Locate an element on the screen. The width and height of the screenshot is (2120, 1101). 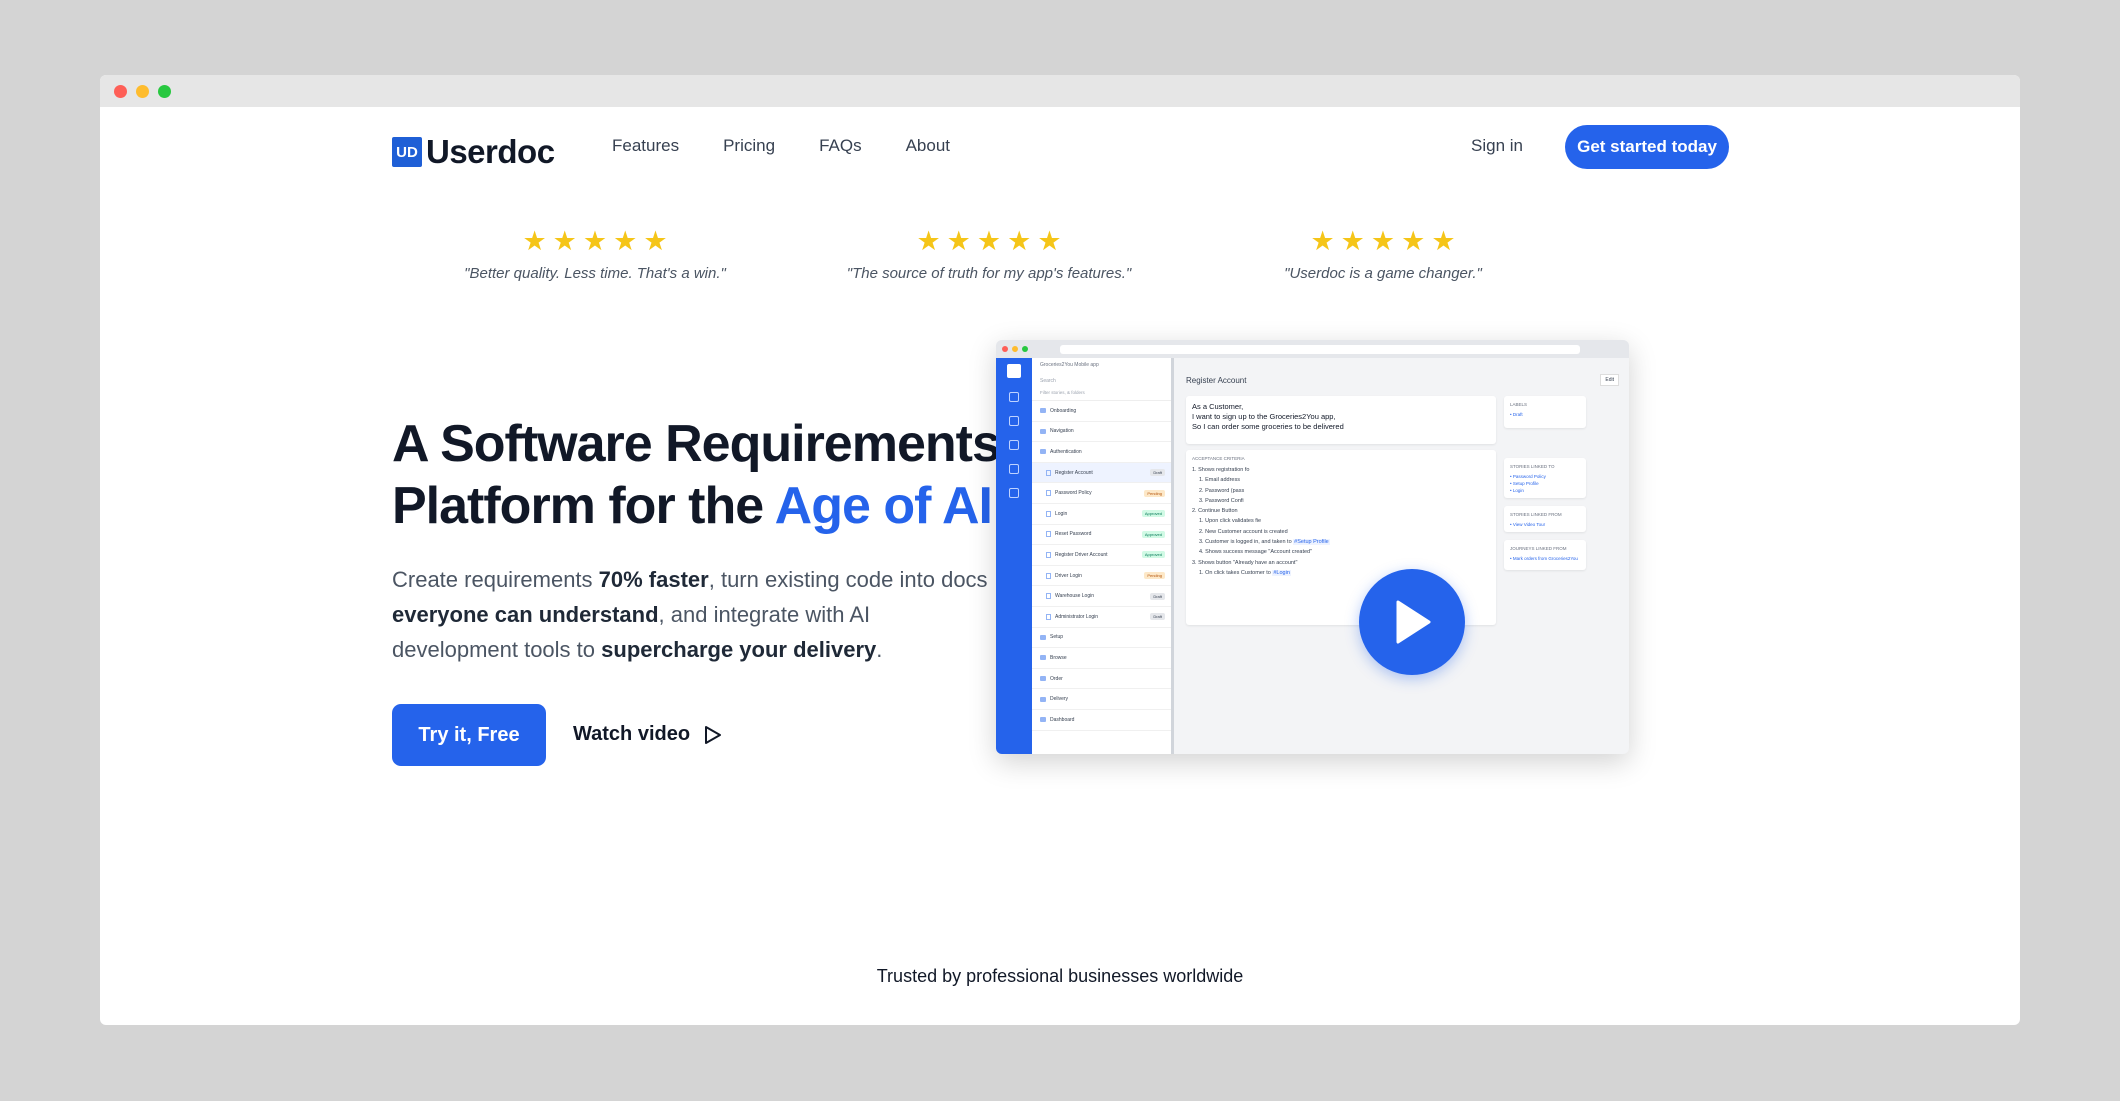
preview-filter: Filter stories, & folders is located at coordinates (1101, 394).